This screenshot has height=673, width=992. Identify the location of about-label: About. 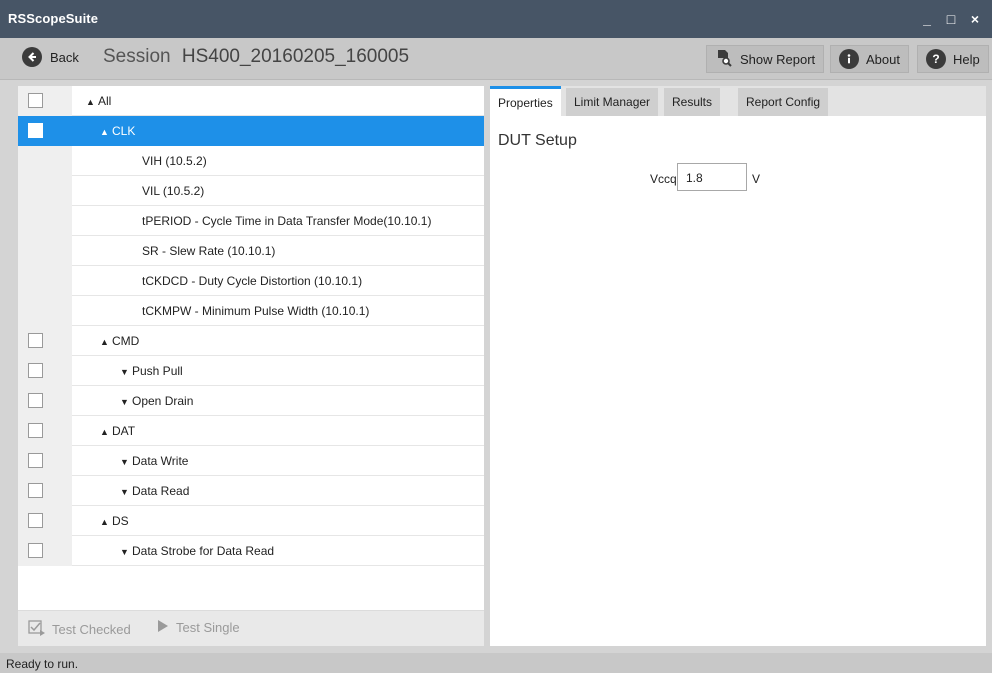
(883, 59).